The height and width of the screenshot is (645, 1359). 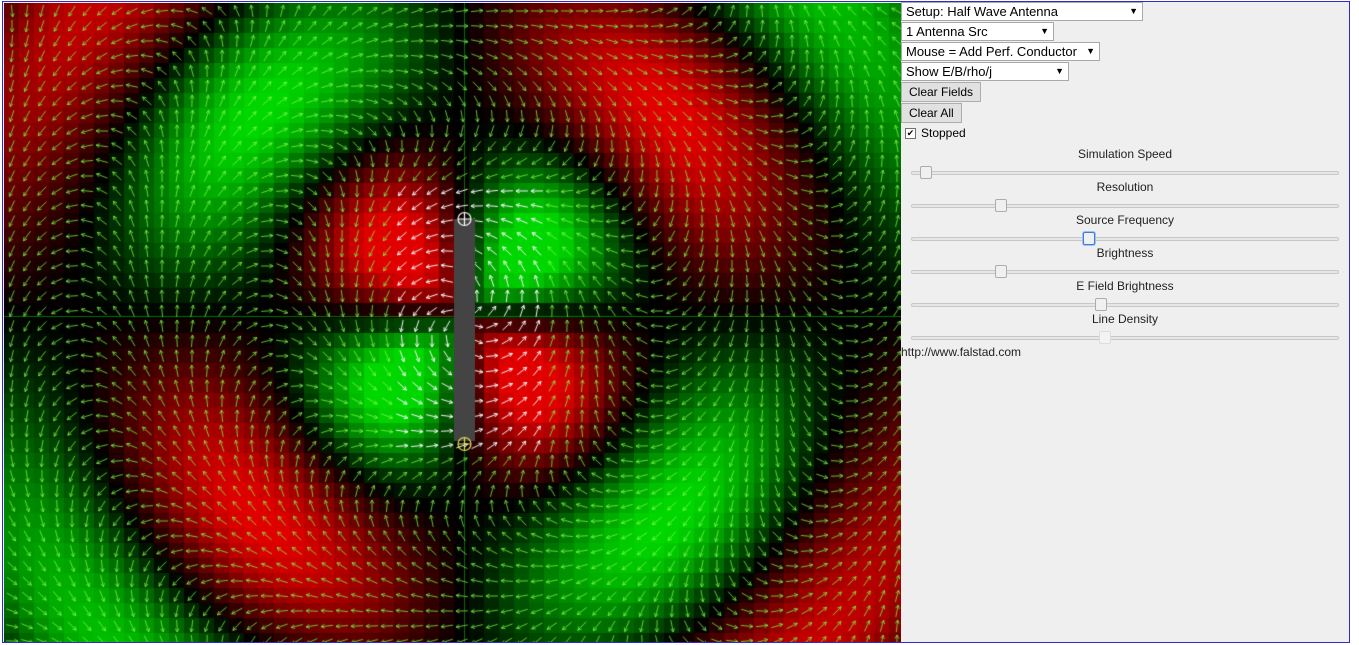 I want to click on slider-label: Simulation Speed, so click(x=1125, y=154).